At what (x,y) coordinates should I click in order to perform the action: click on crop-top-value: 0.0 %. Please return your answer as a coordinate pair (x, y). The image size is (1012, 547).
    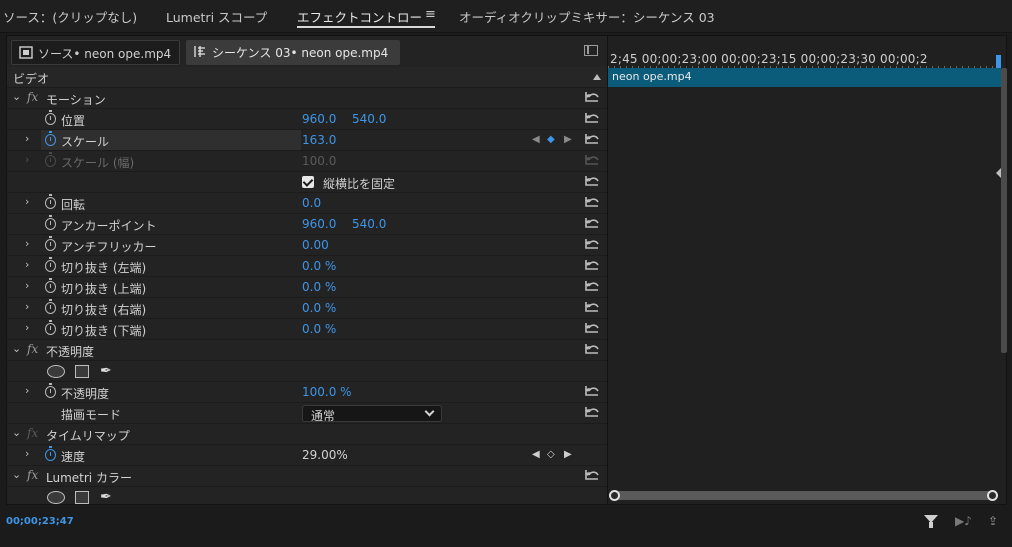
    Looking at the image, I should click on (319, 287).